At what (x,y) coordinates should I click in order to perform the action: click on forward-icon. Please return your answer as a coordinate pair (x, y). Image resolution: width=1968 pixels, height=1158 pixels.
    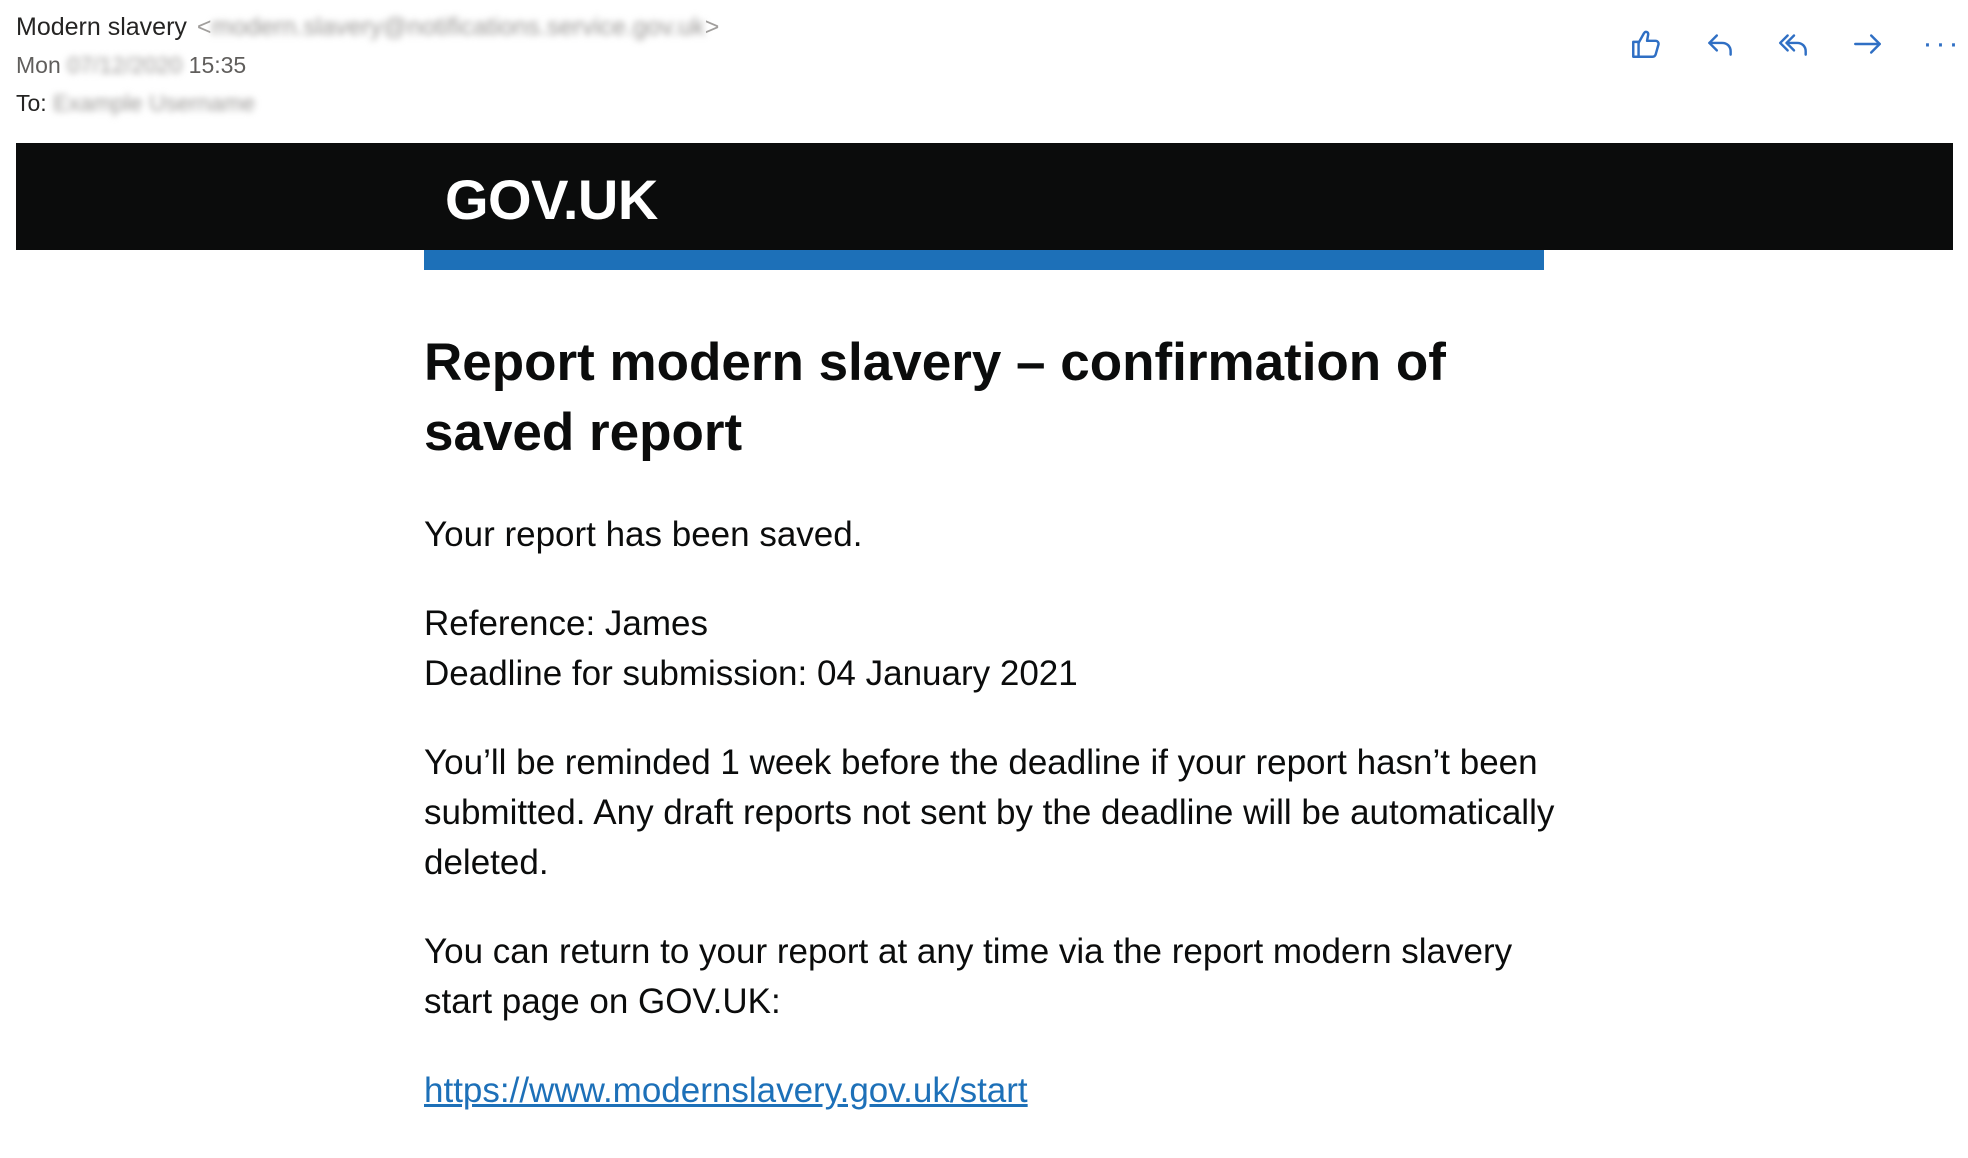
    Looking at the image, I should click on (1867, 44).